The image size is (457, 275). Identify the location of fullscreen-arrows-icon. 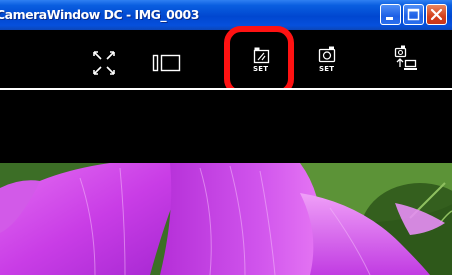
(104, 63).